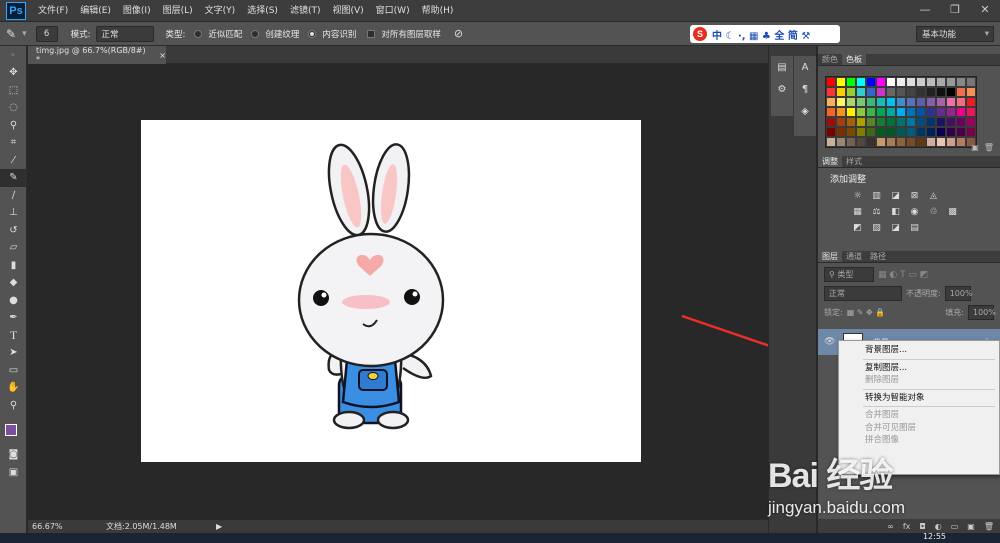  What do you see at coordinates (982, 312) in the screenshot?
I see `fill-input: 100%` at bounding box center [982, 312].